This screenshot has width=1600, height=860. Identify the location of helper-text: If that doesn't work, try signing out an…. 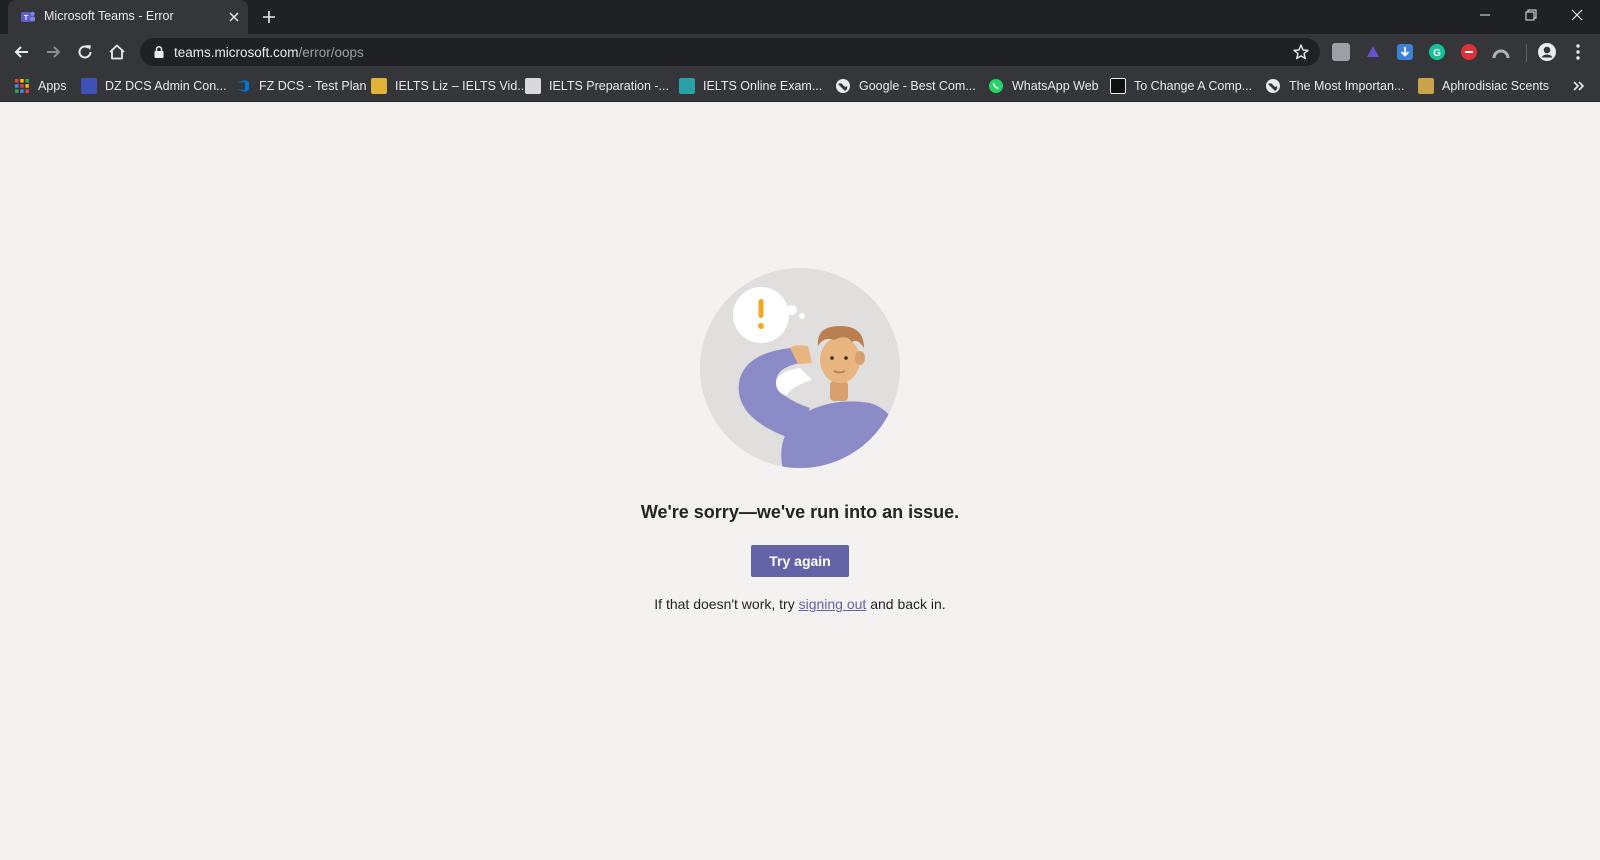
(800, 604).